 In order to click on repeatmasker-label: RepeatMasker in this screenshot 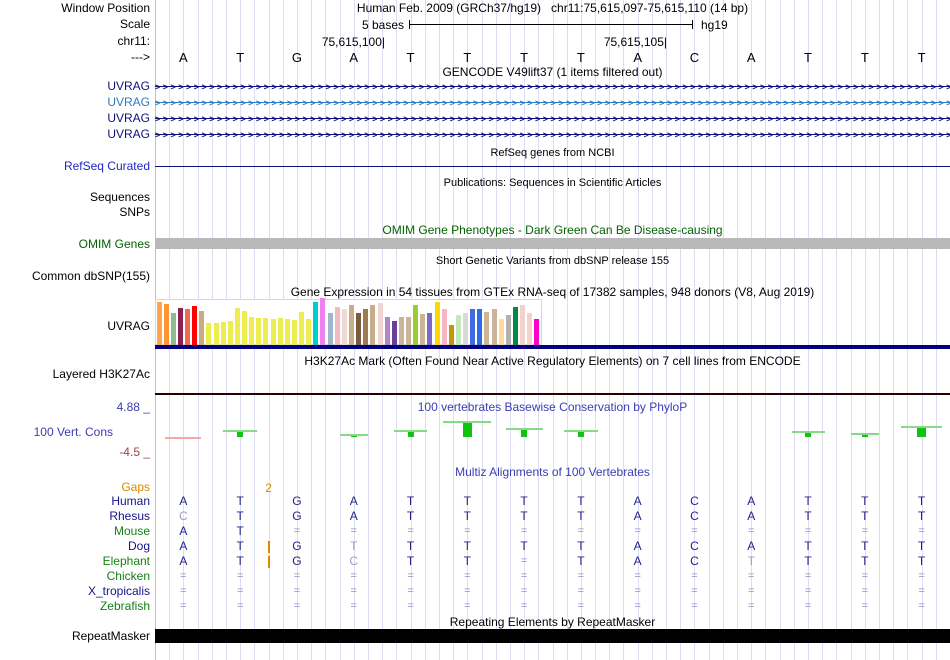, I will do `click(75, 636)`.